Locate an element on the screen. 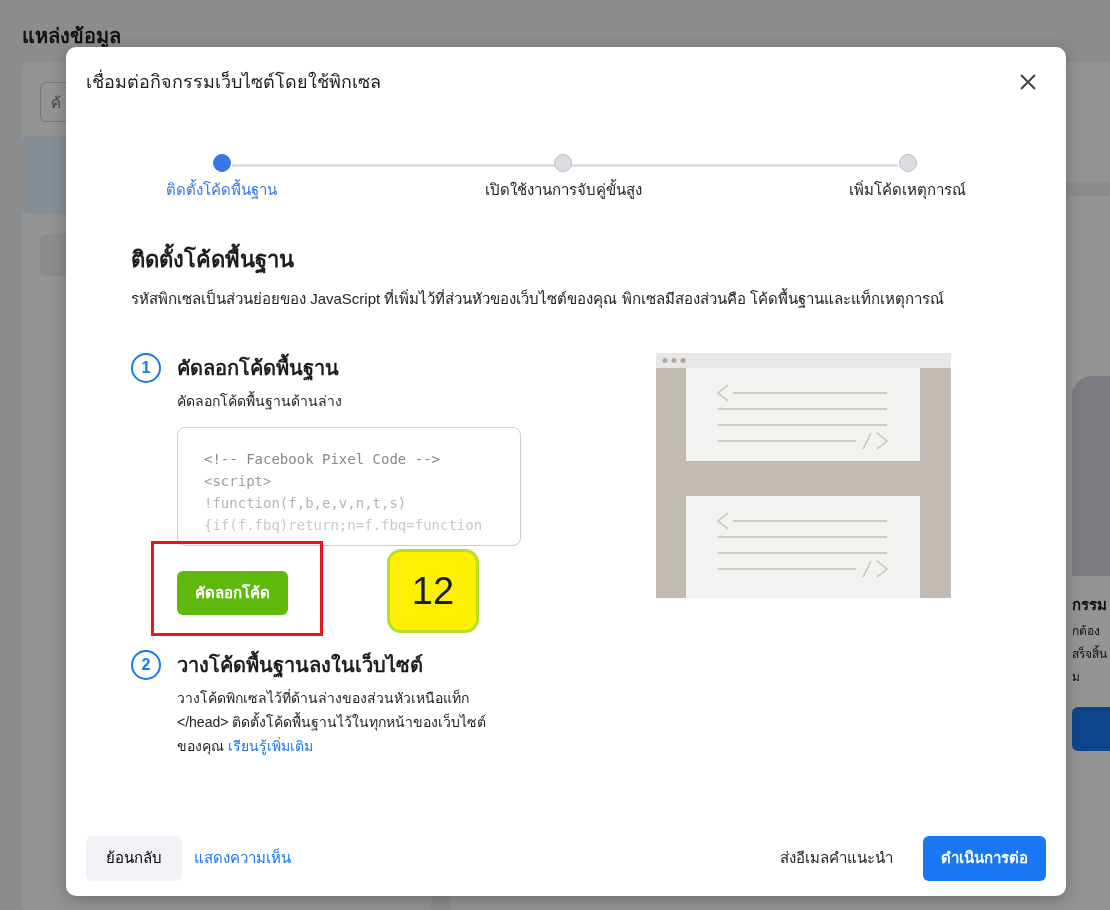 The image size is (1110, 910). code-line: <script> is located at coordinates (238, 481).